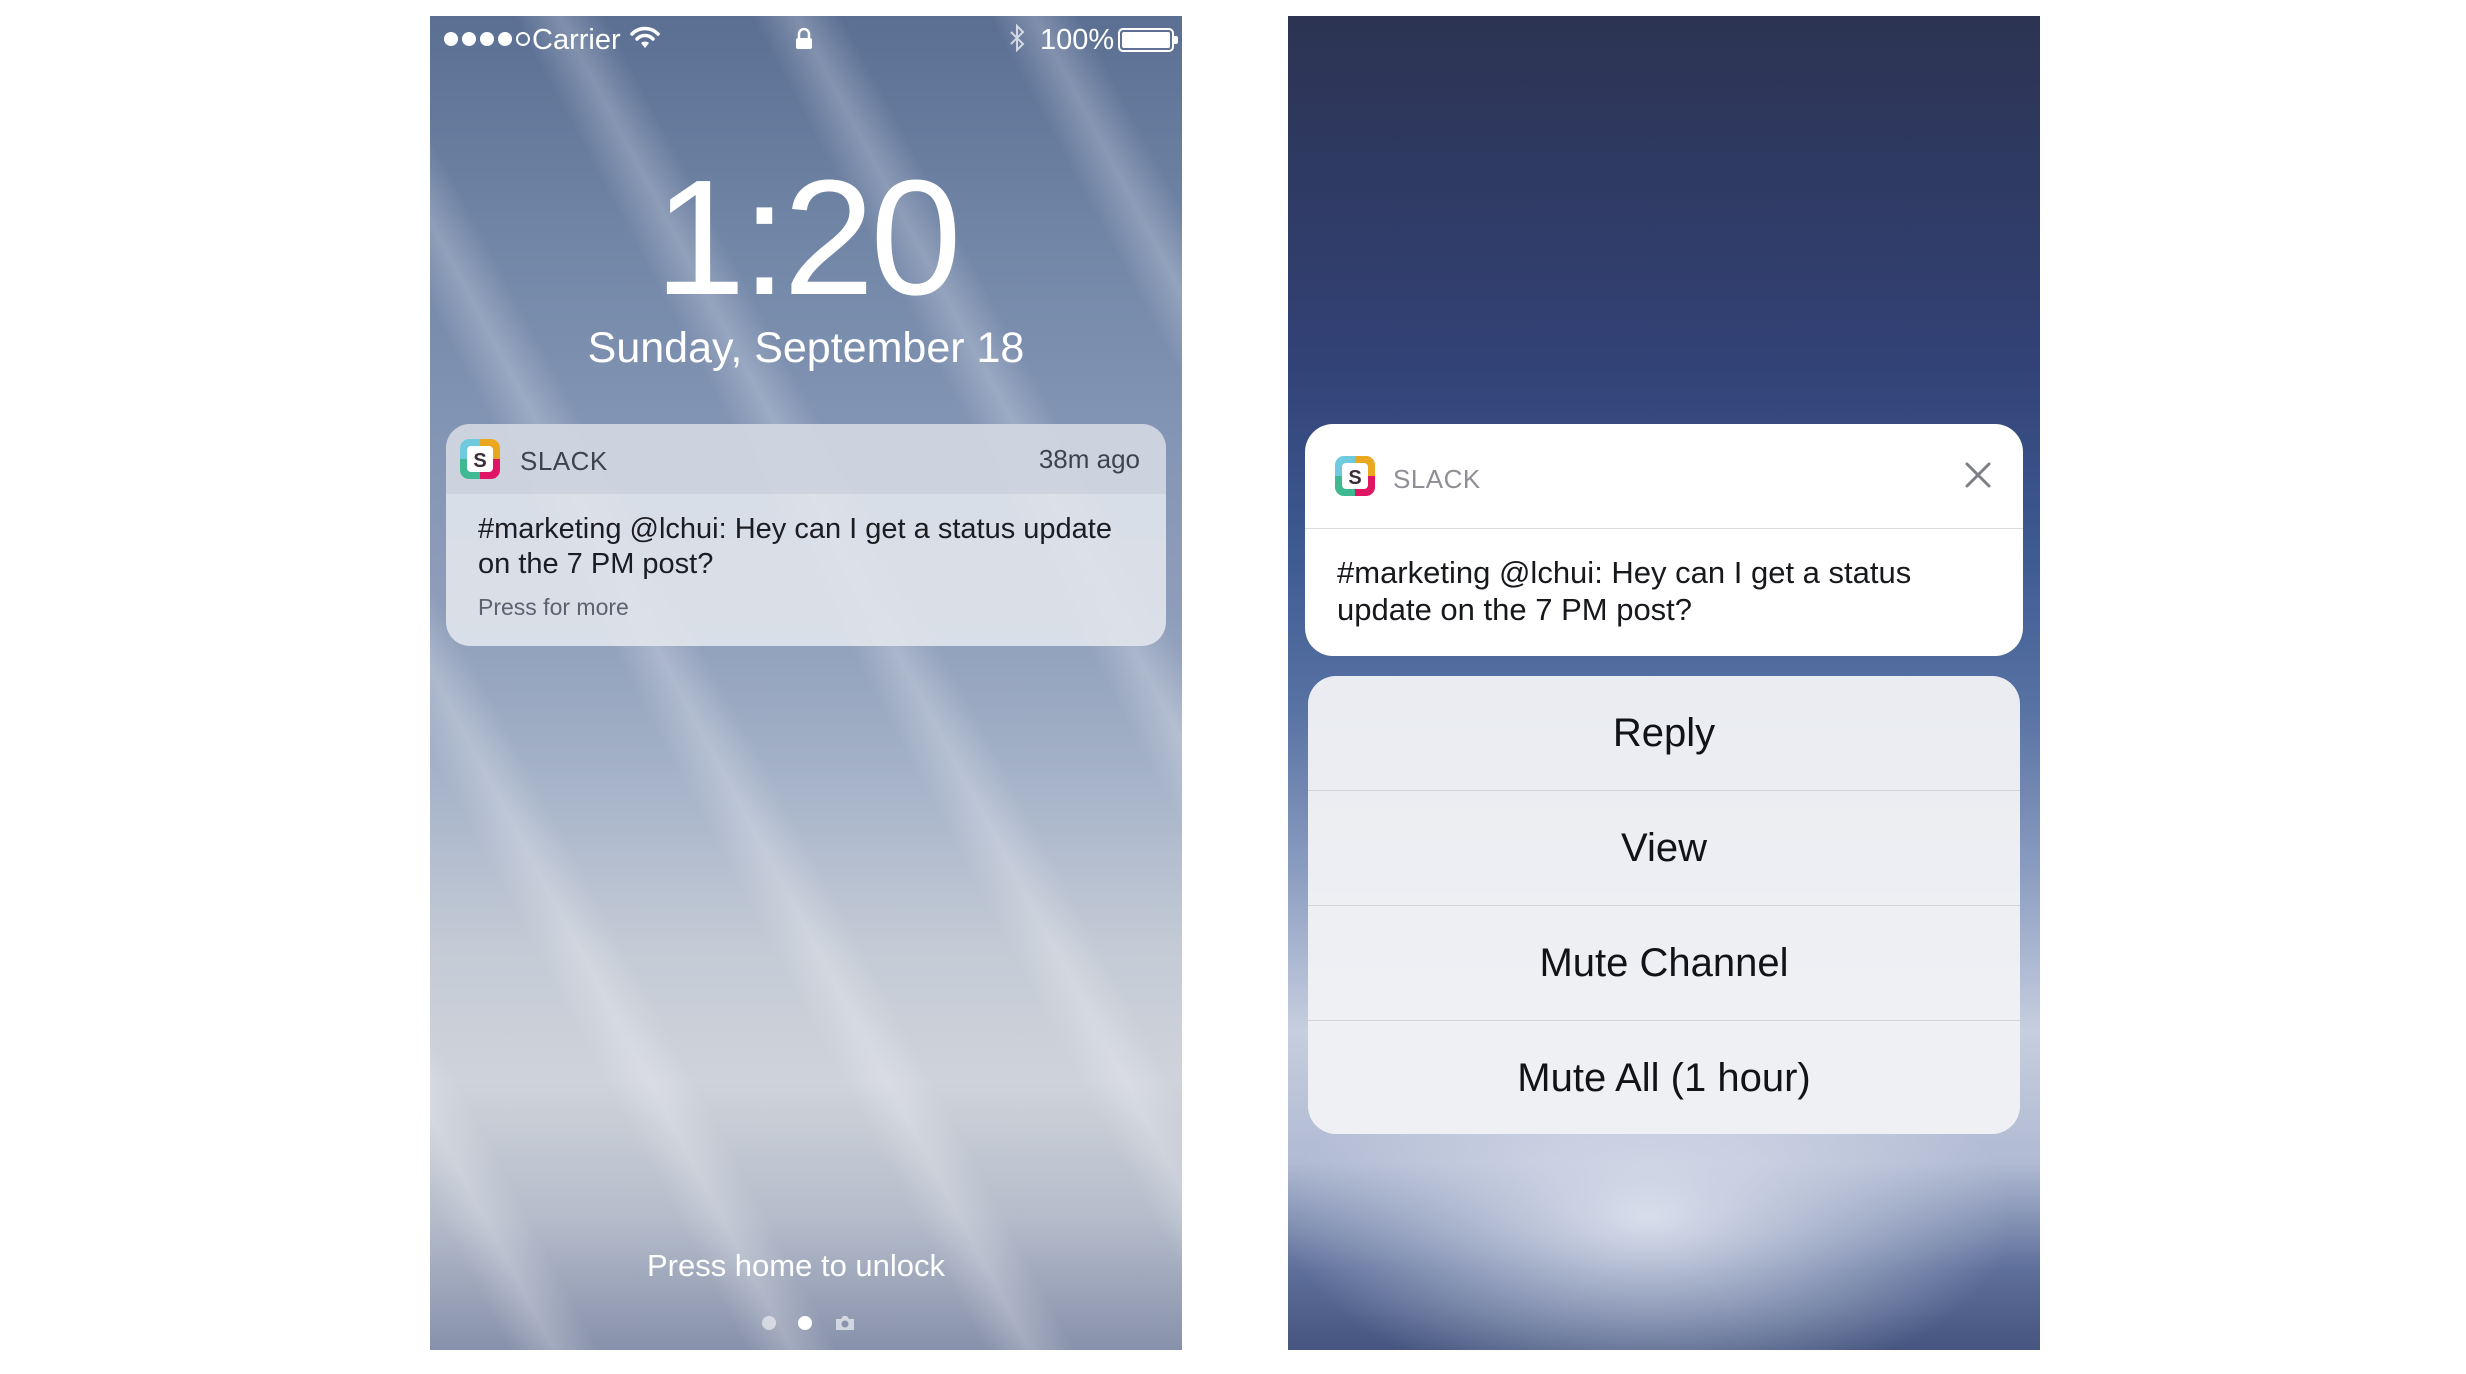 This screenshot has width=2466, height=1374. I want to click on battery-icon, so click(1148, 40).